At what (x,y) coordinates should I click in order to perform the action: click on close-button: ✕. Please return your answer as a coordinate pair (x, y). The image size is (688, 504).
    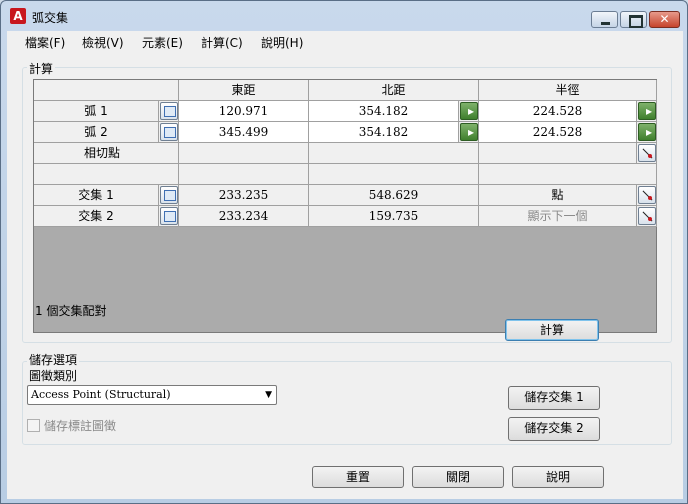
    Looking at the image, I should click on (664, 19).